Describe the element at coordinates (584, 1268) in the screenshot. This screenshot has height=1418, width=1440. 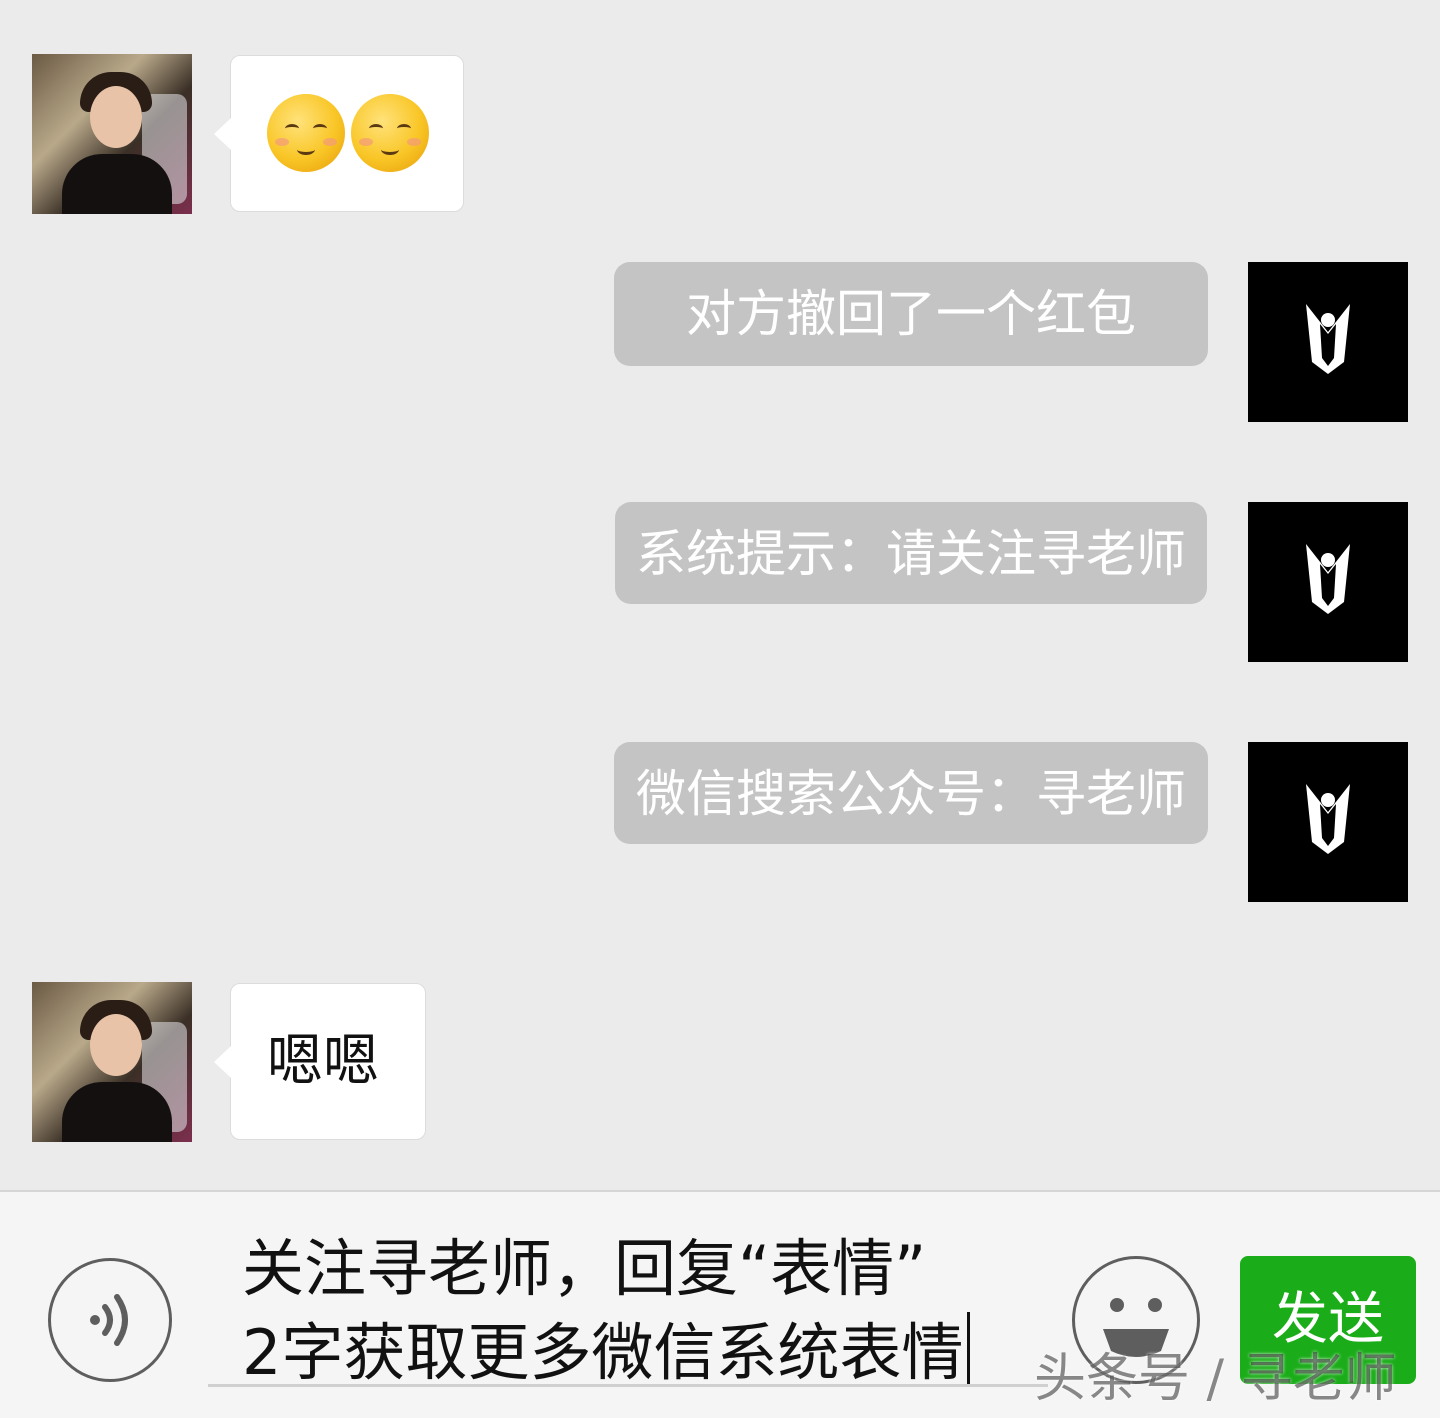
I see `input-text-line-1: 关注寻老师，回复“表情”` at that location.